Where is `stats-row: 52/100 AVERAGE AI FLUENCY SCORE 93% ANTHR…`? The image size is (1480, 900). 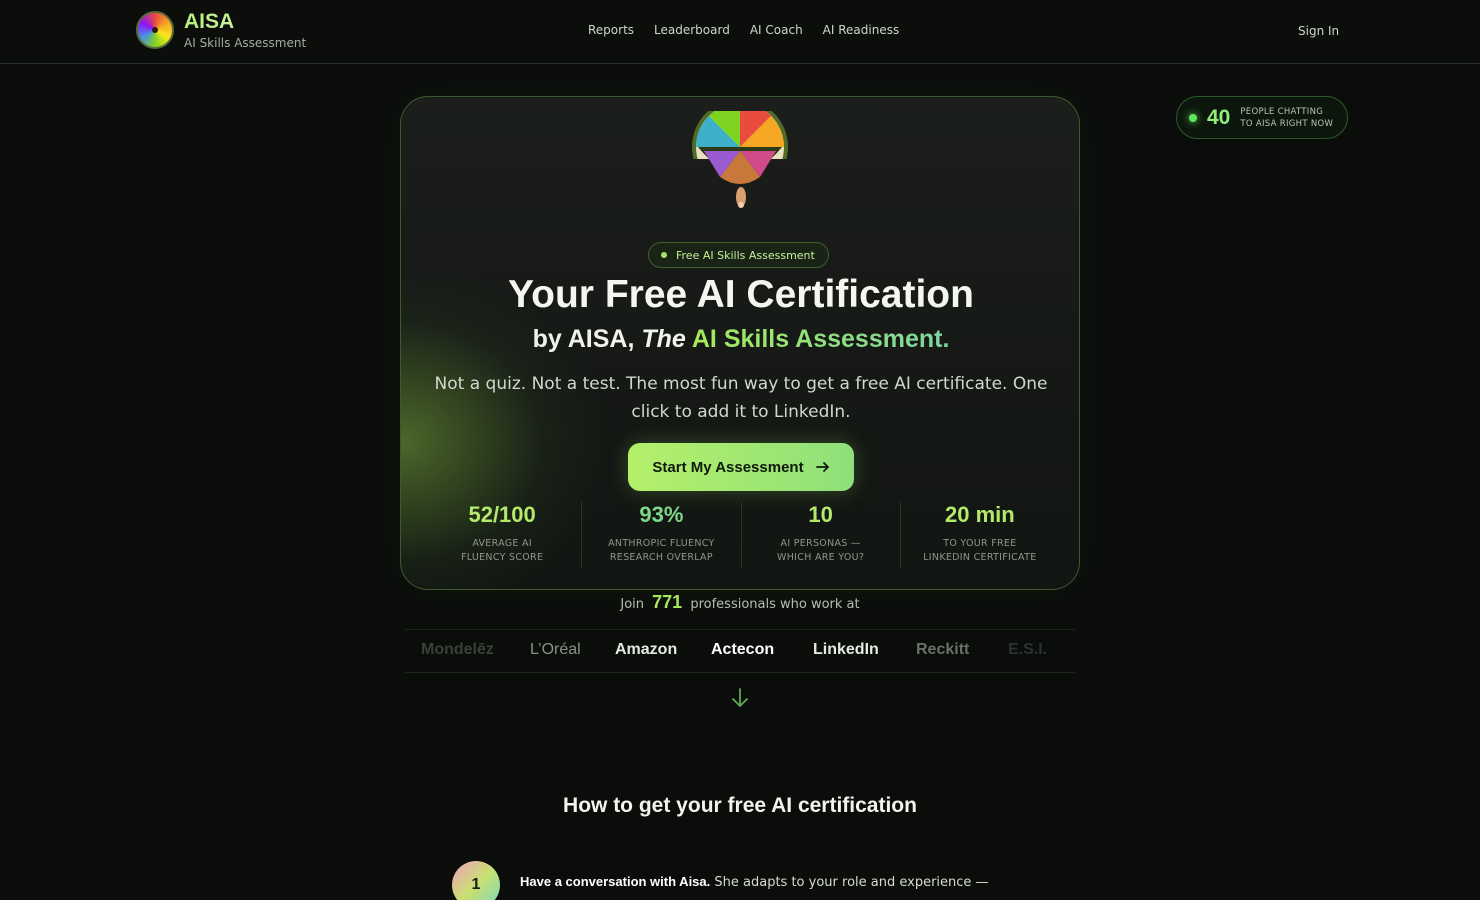 stats-row: 52/100 AVERAGE AI FLUENCY SCORE 93% ANTHR… is located at coordinates (741, 535).